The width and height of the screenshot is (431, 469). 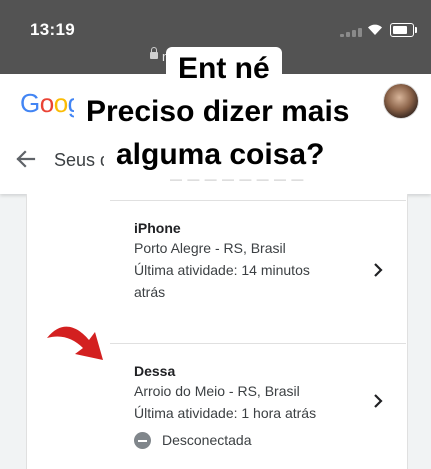 What do you see at coordinates (220, 155) in the screenshot?
I see `story-caption-line-3: alguma coisa?` at bounding box center [220, 155].